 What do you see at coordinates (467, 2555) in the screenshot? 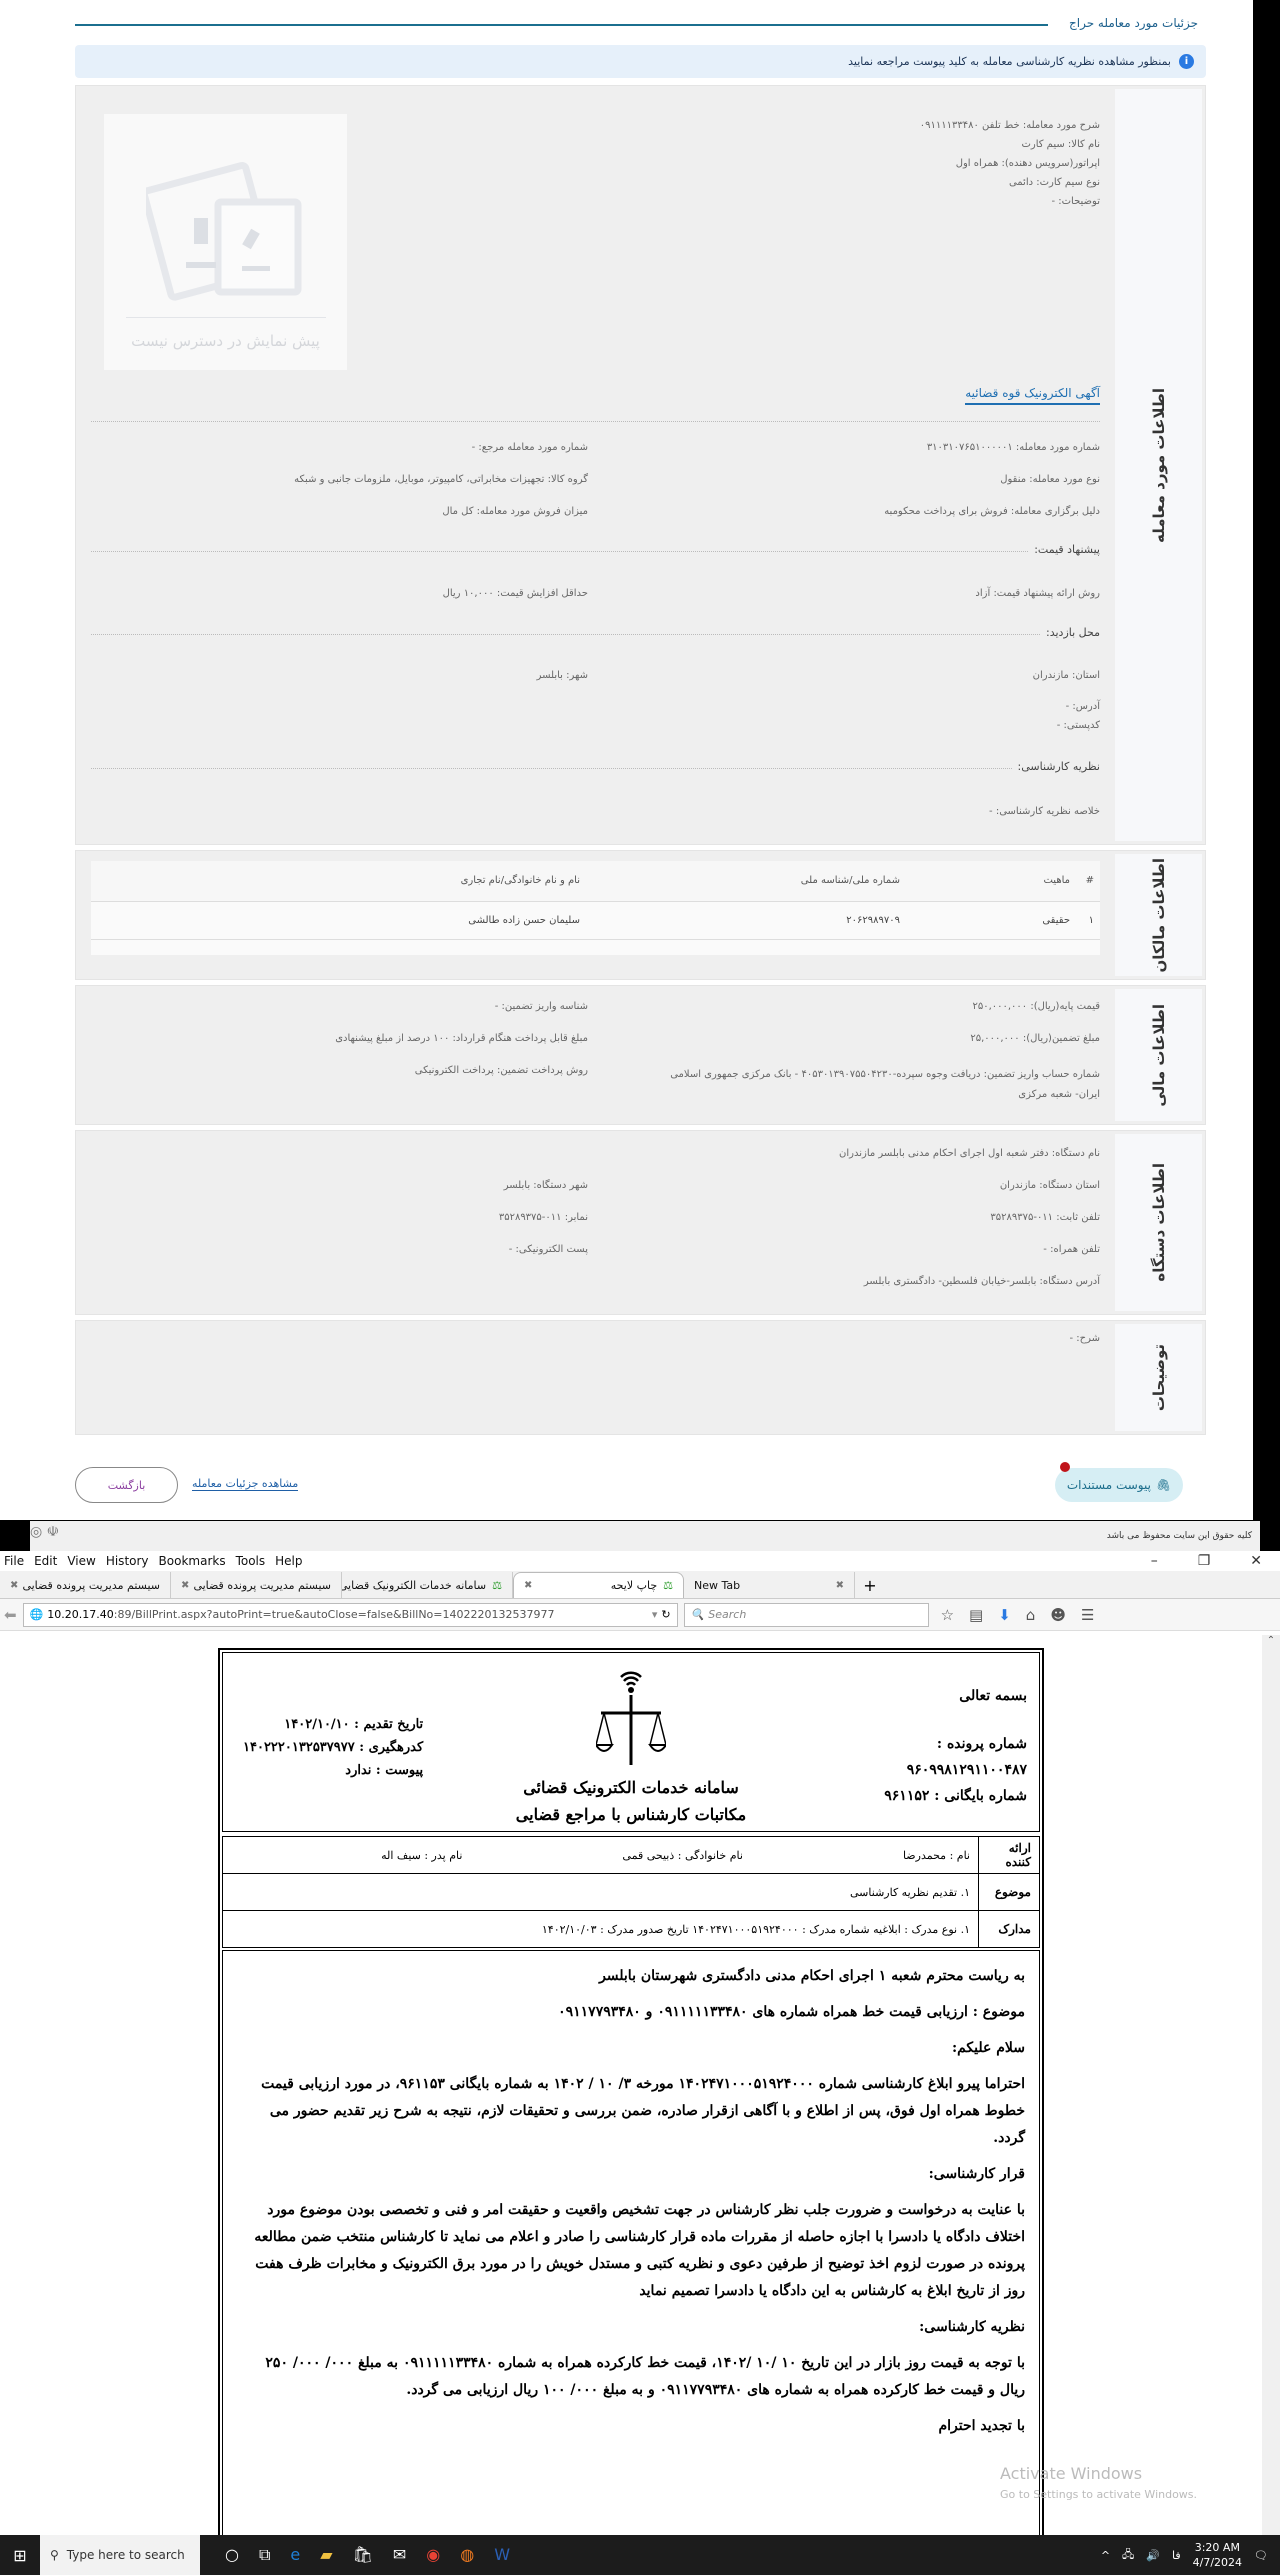
I see `firefox-icon: ◍` at bounding box center [467, 2555].